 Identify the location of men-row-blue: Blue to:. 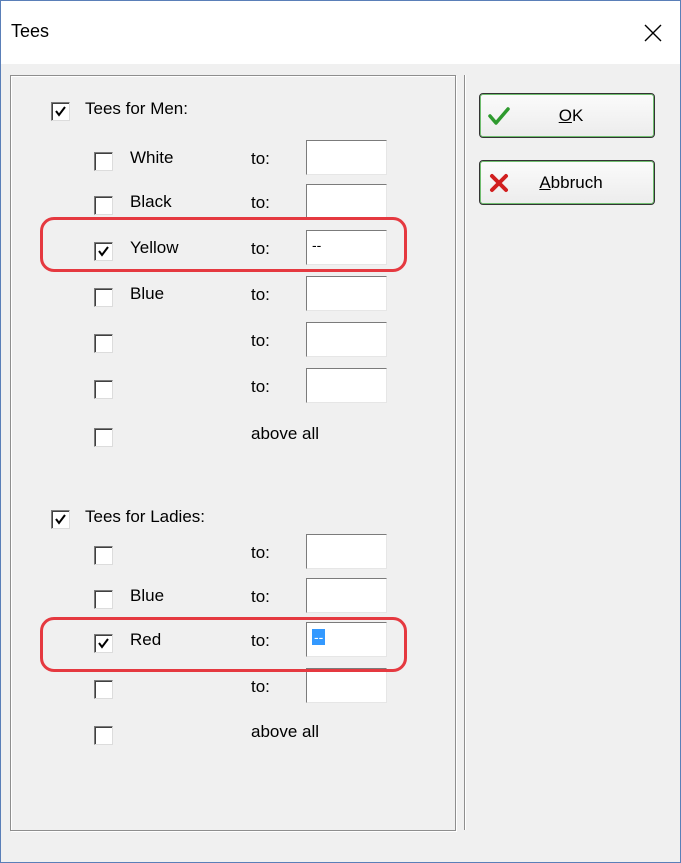
(231, 296).